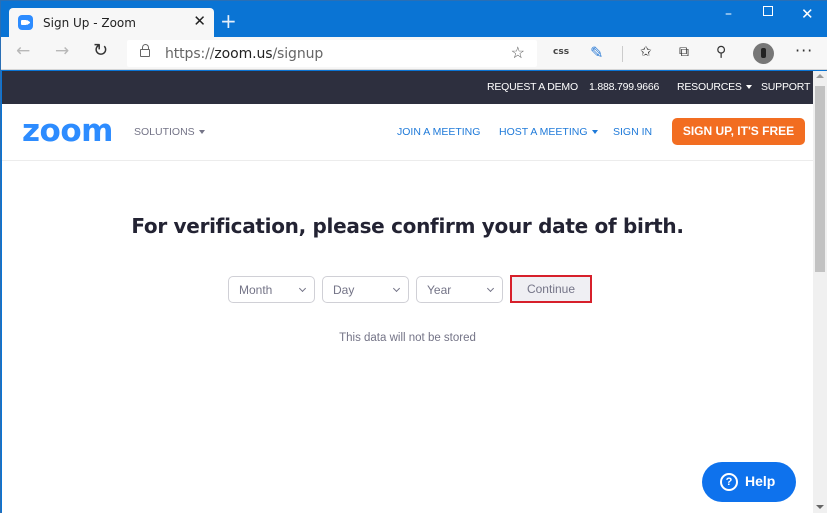  What do you see at coordinates (67, 131) in the screenshot?
I see `zoom-logo: zoom` at bounding box center [67, 131].